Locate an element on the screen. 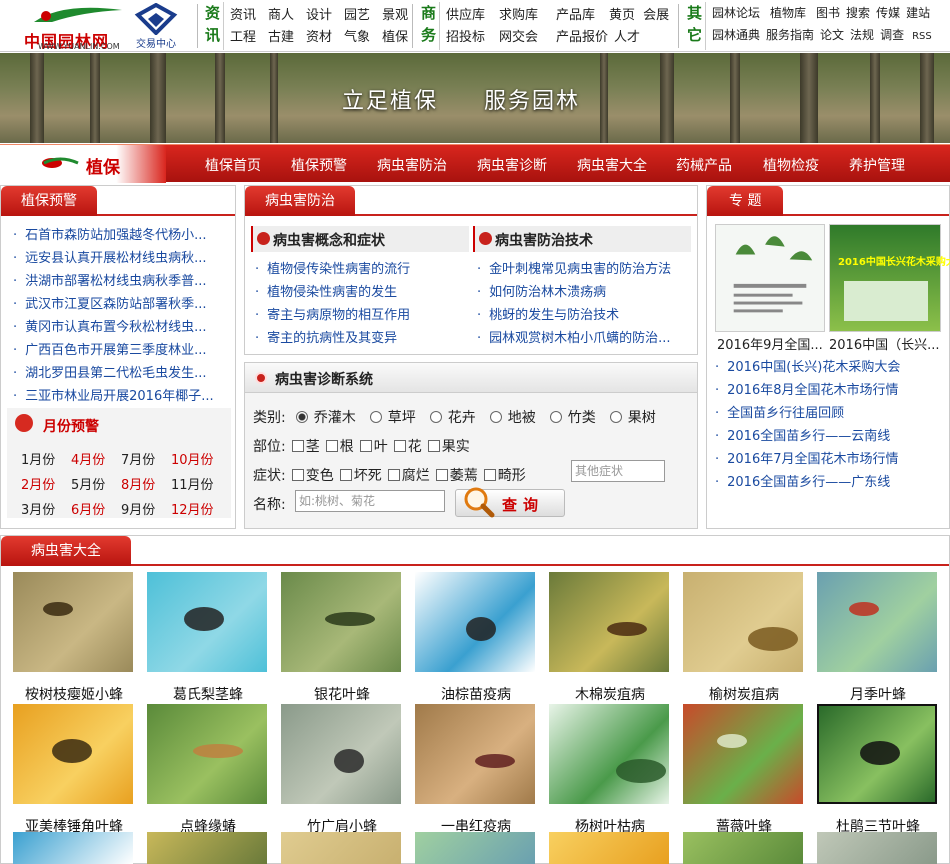 This screenshot has height=864, width=950. nav-link: 景观 is located at coordinates (395, 15).